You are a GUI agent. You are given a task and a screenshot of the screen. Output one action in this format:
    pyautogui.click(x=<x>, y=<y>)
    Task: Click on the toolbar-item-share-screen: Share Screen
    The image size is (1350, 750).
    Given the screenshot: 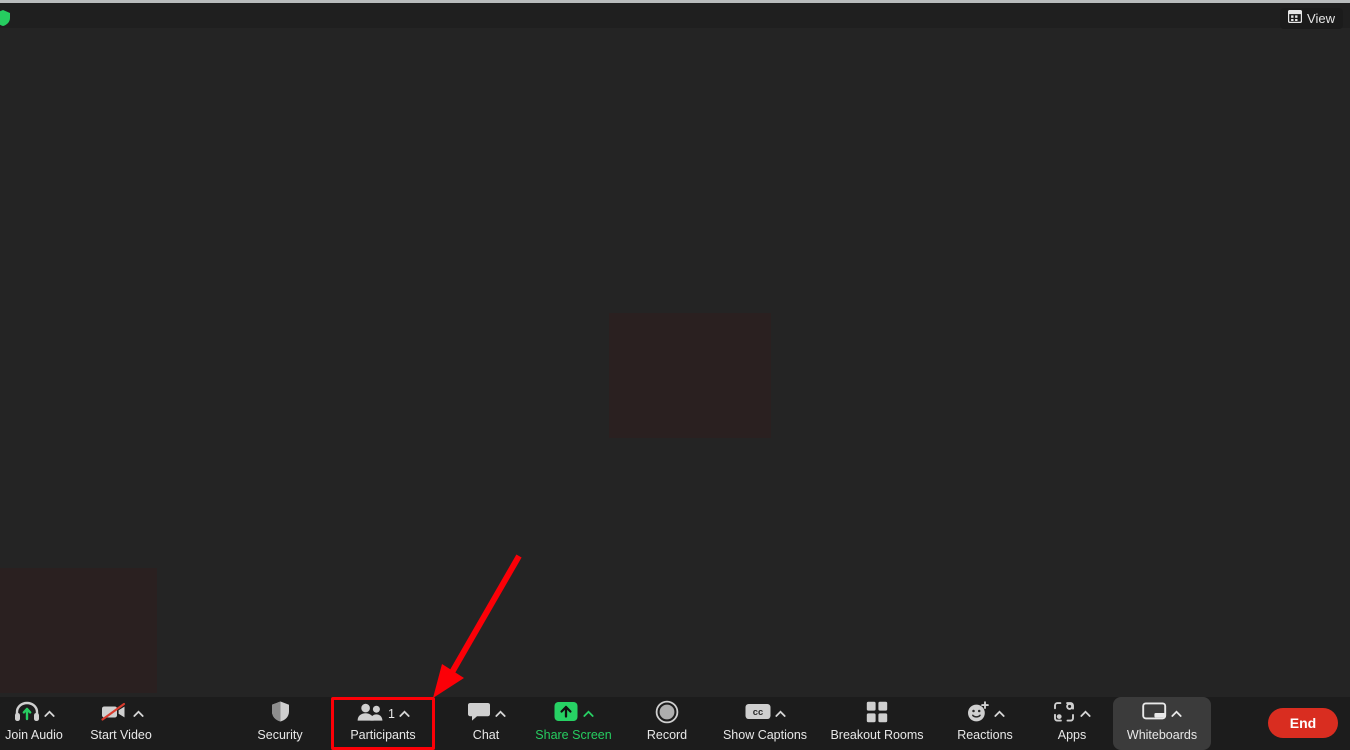 What is the action you would take?
    pyautogui.click(x=573, y=723)
    